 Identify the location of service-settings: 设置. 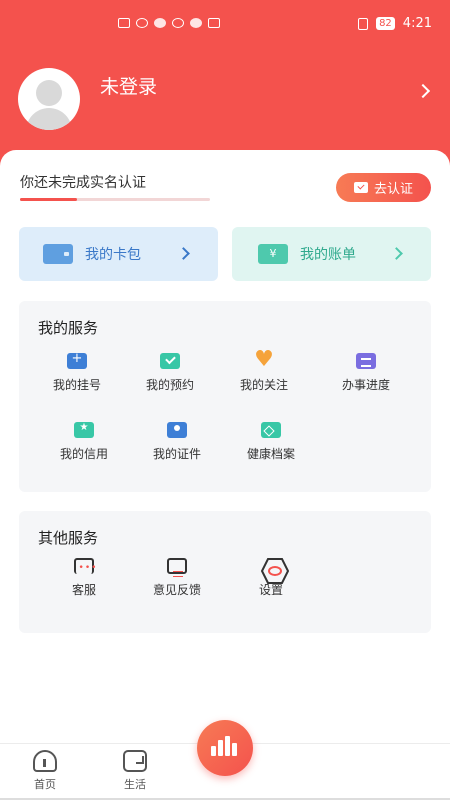
(271, 578).